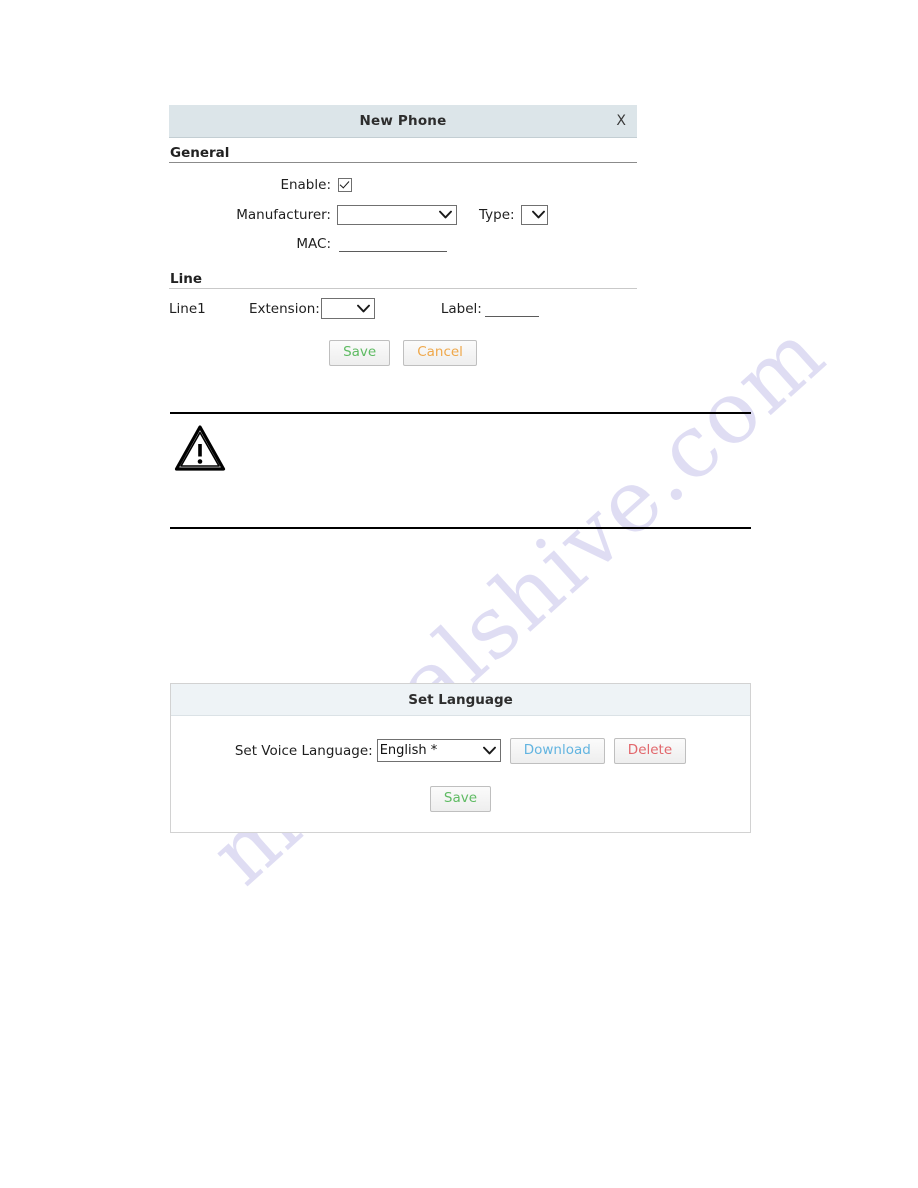  What do you see at coordinates (393, 243) in the screenshot?
I see `mac-input` at bounding box center [393, 243].